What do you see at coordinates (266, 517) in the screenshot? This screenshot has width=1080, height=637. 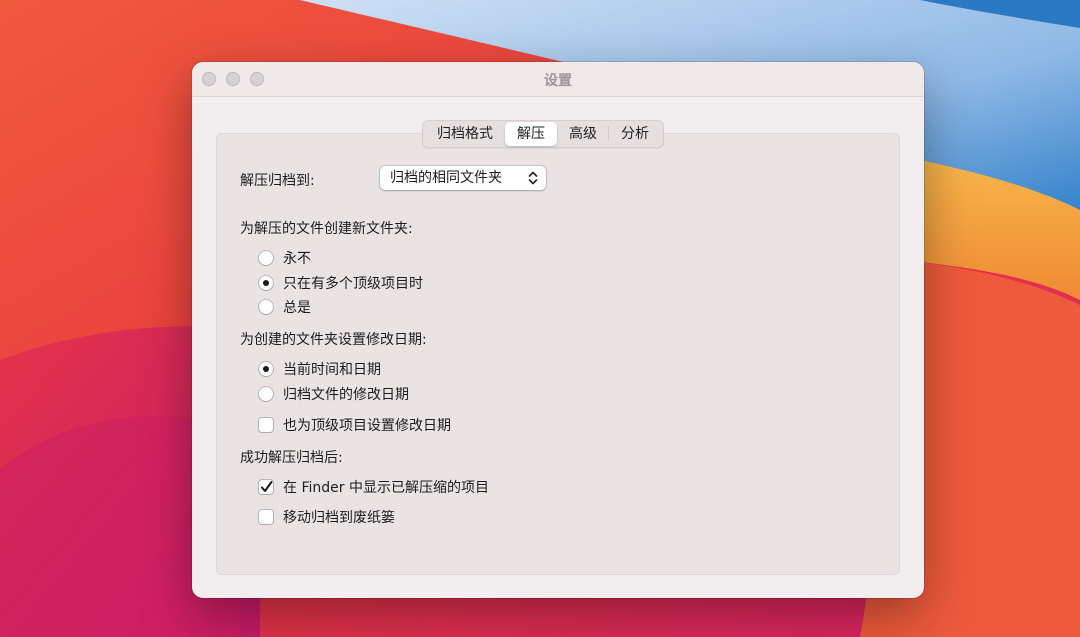 I see `checkbox-move-to-trash-box` at bounding box center [266, 517].